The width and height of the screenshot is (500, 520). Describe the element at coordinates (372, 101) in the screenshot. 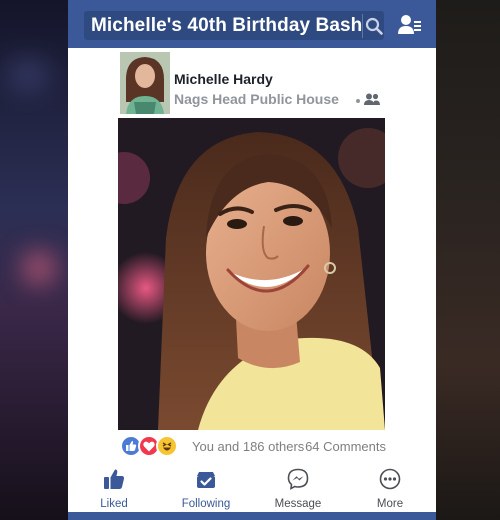

I see `friends-icon` at that location.